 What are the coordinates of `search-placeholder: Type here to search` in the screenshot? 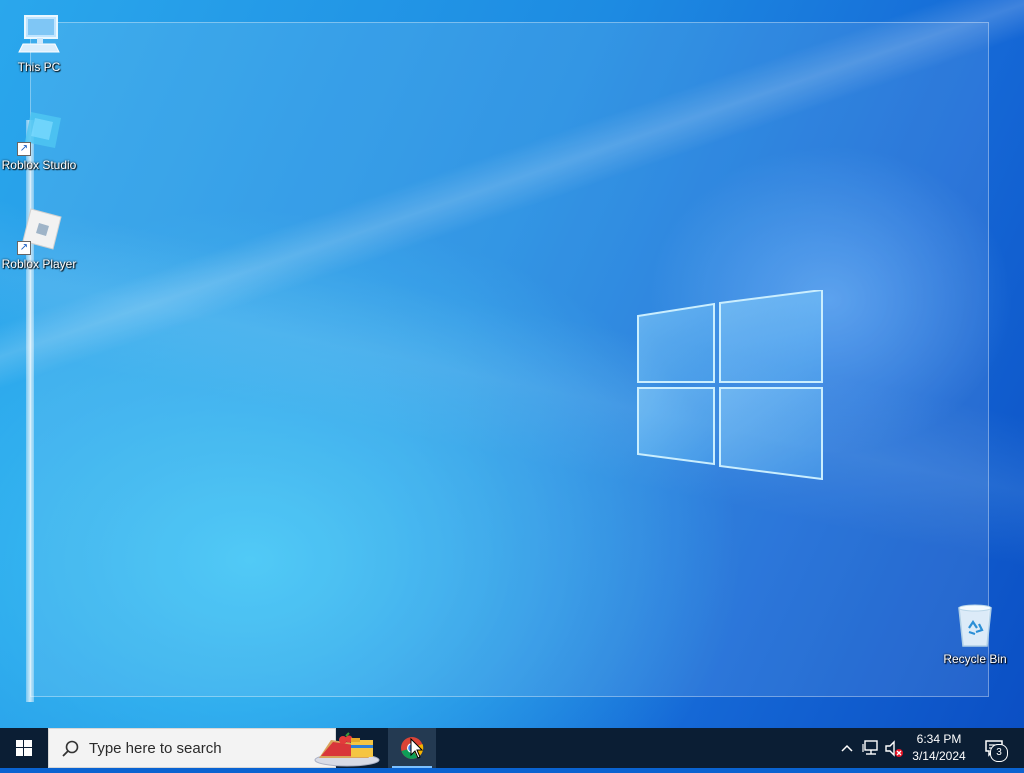 It's located at (155, 748).